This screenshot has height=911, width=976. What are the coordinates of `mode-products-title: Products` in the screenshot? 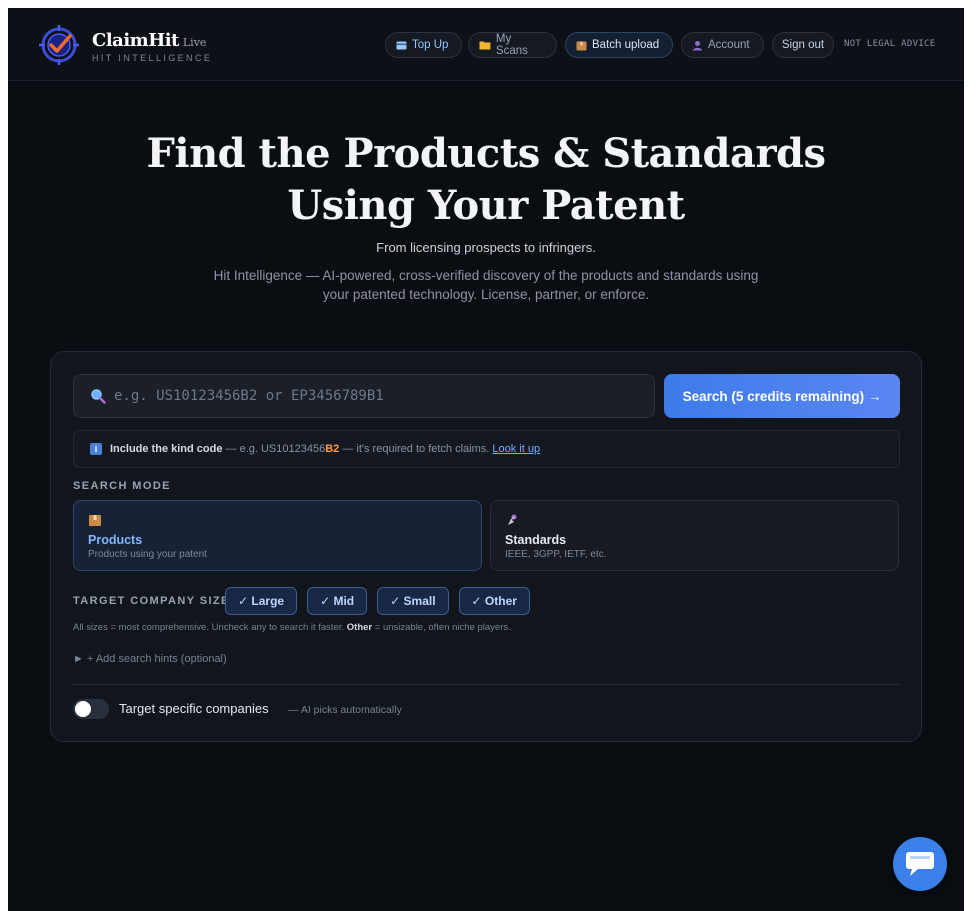 It's located at (115, 540).